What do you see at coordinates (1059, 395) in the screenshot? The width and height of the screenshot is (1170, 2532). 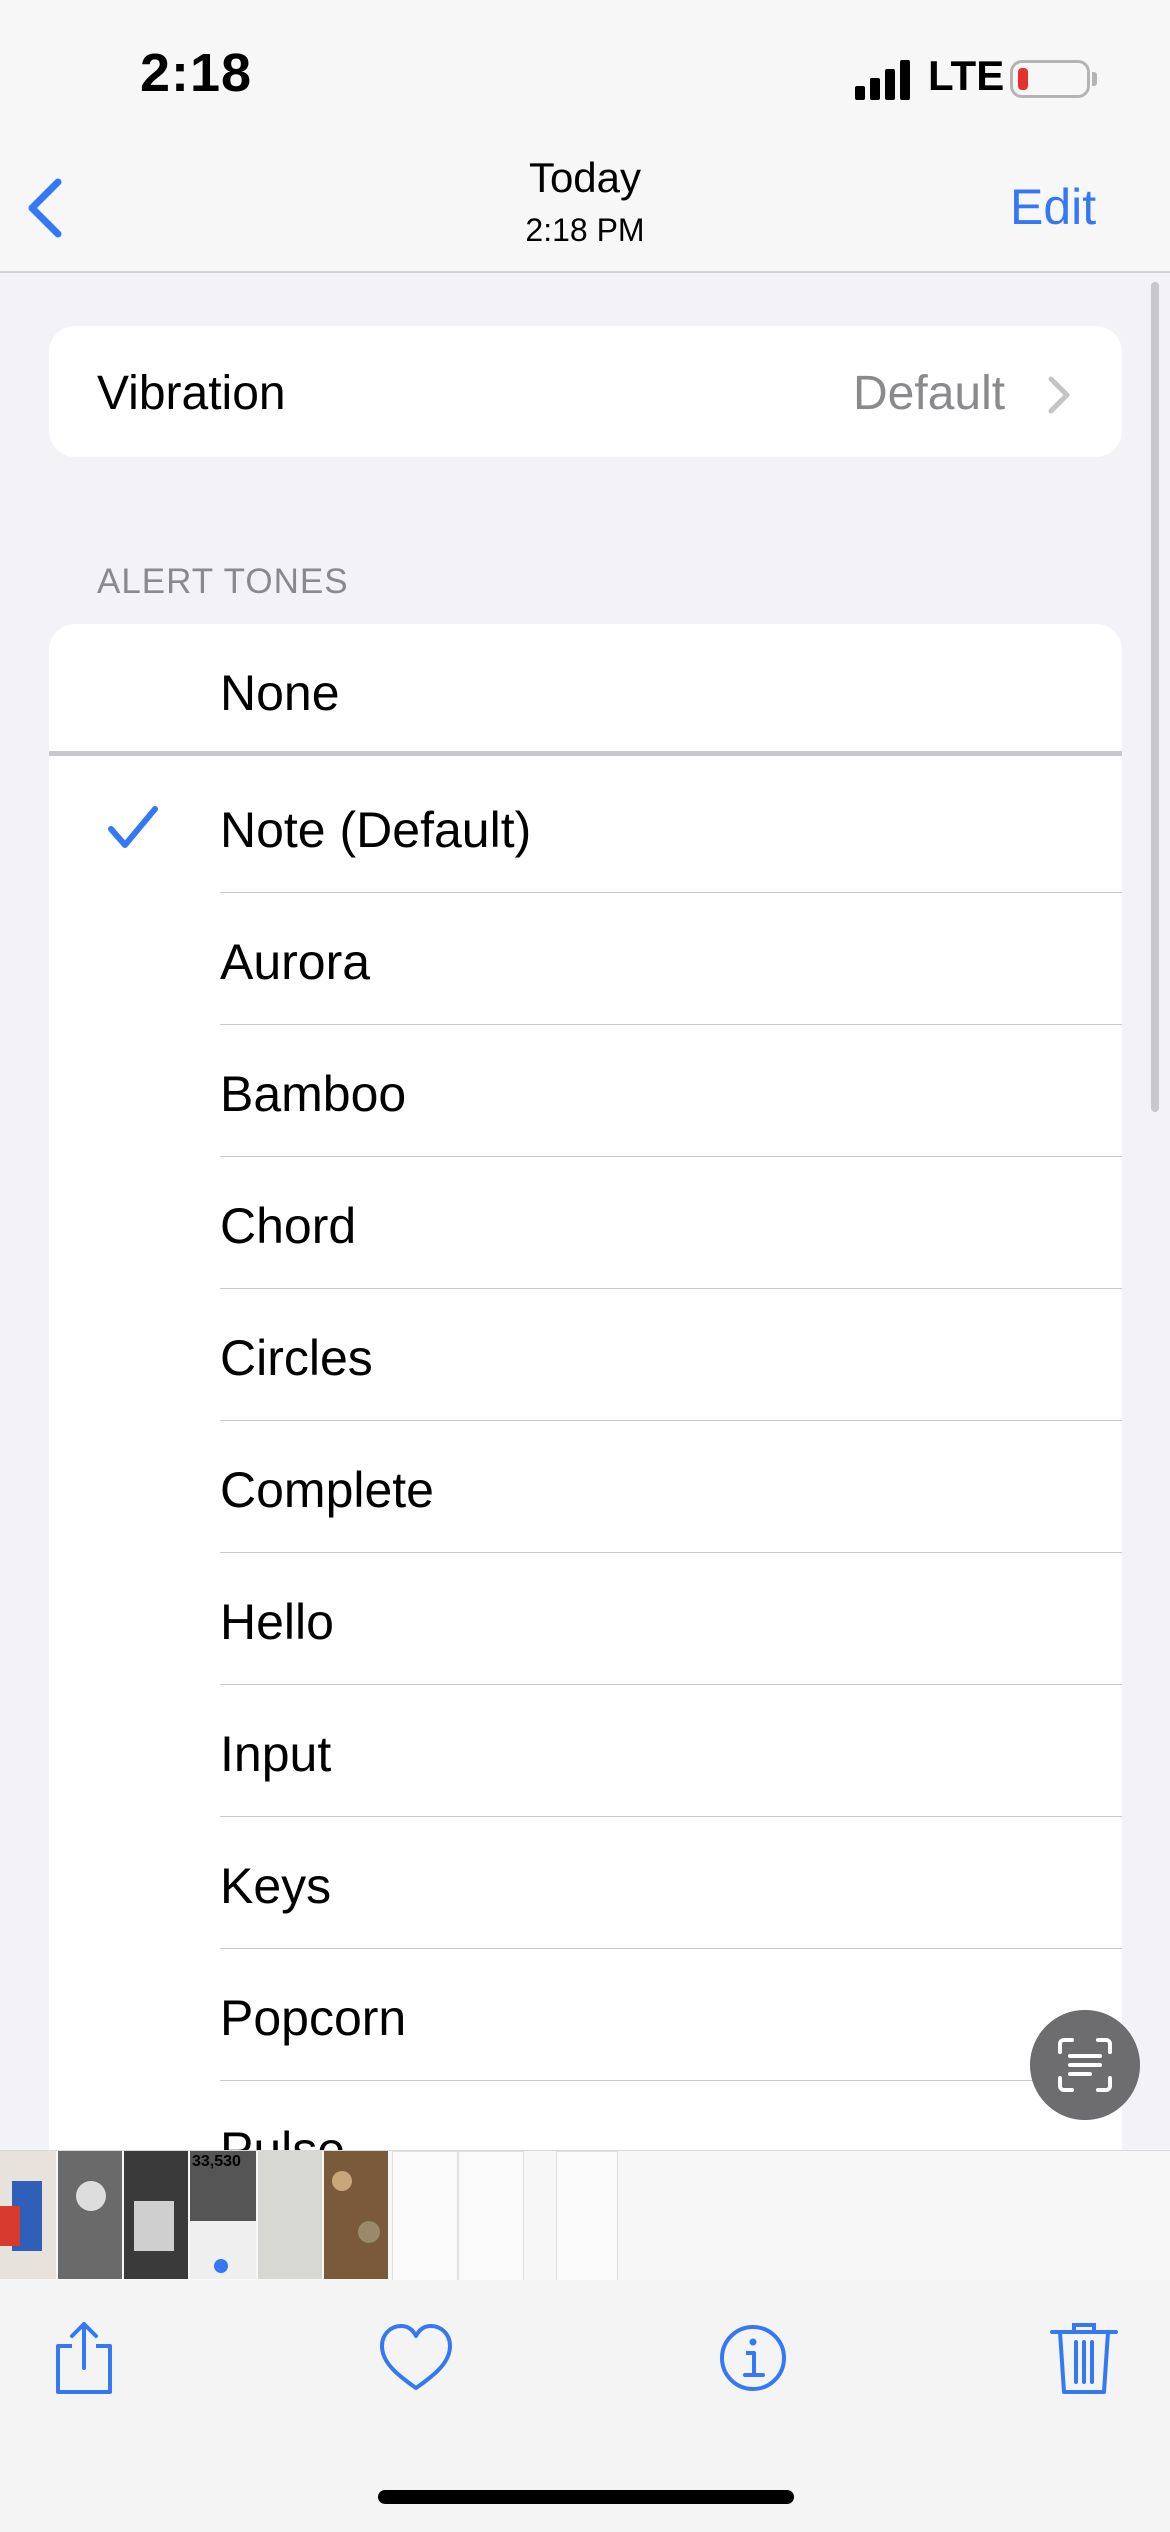 I see `chevron-right-icon` at bounding box center [1059, 395].